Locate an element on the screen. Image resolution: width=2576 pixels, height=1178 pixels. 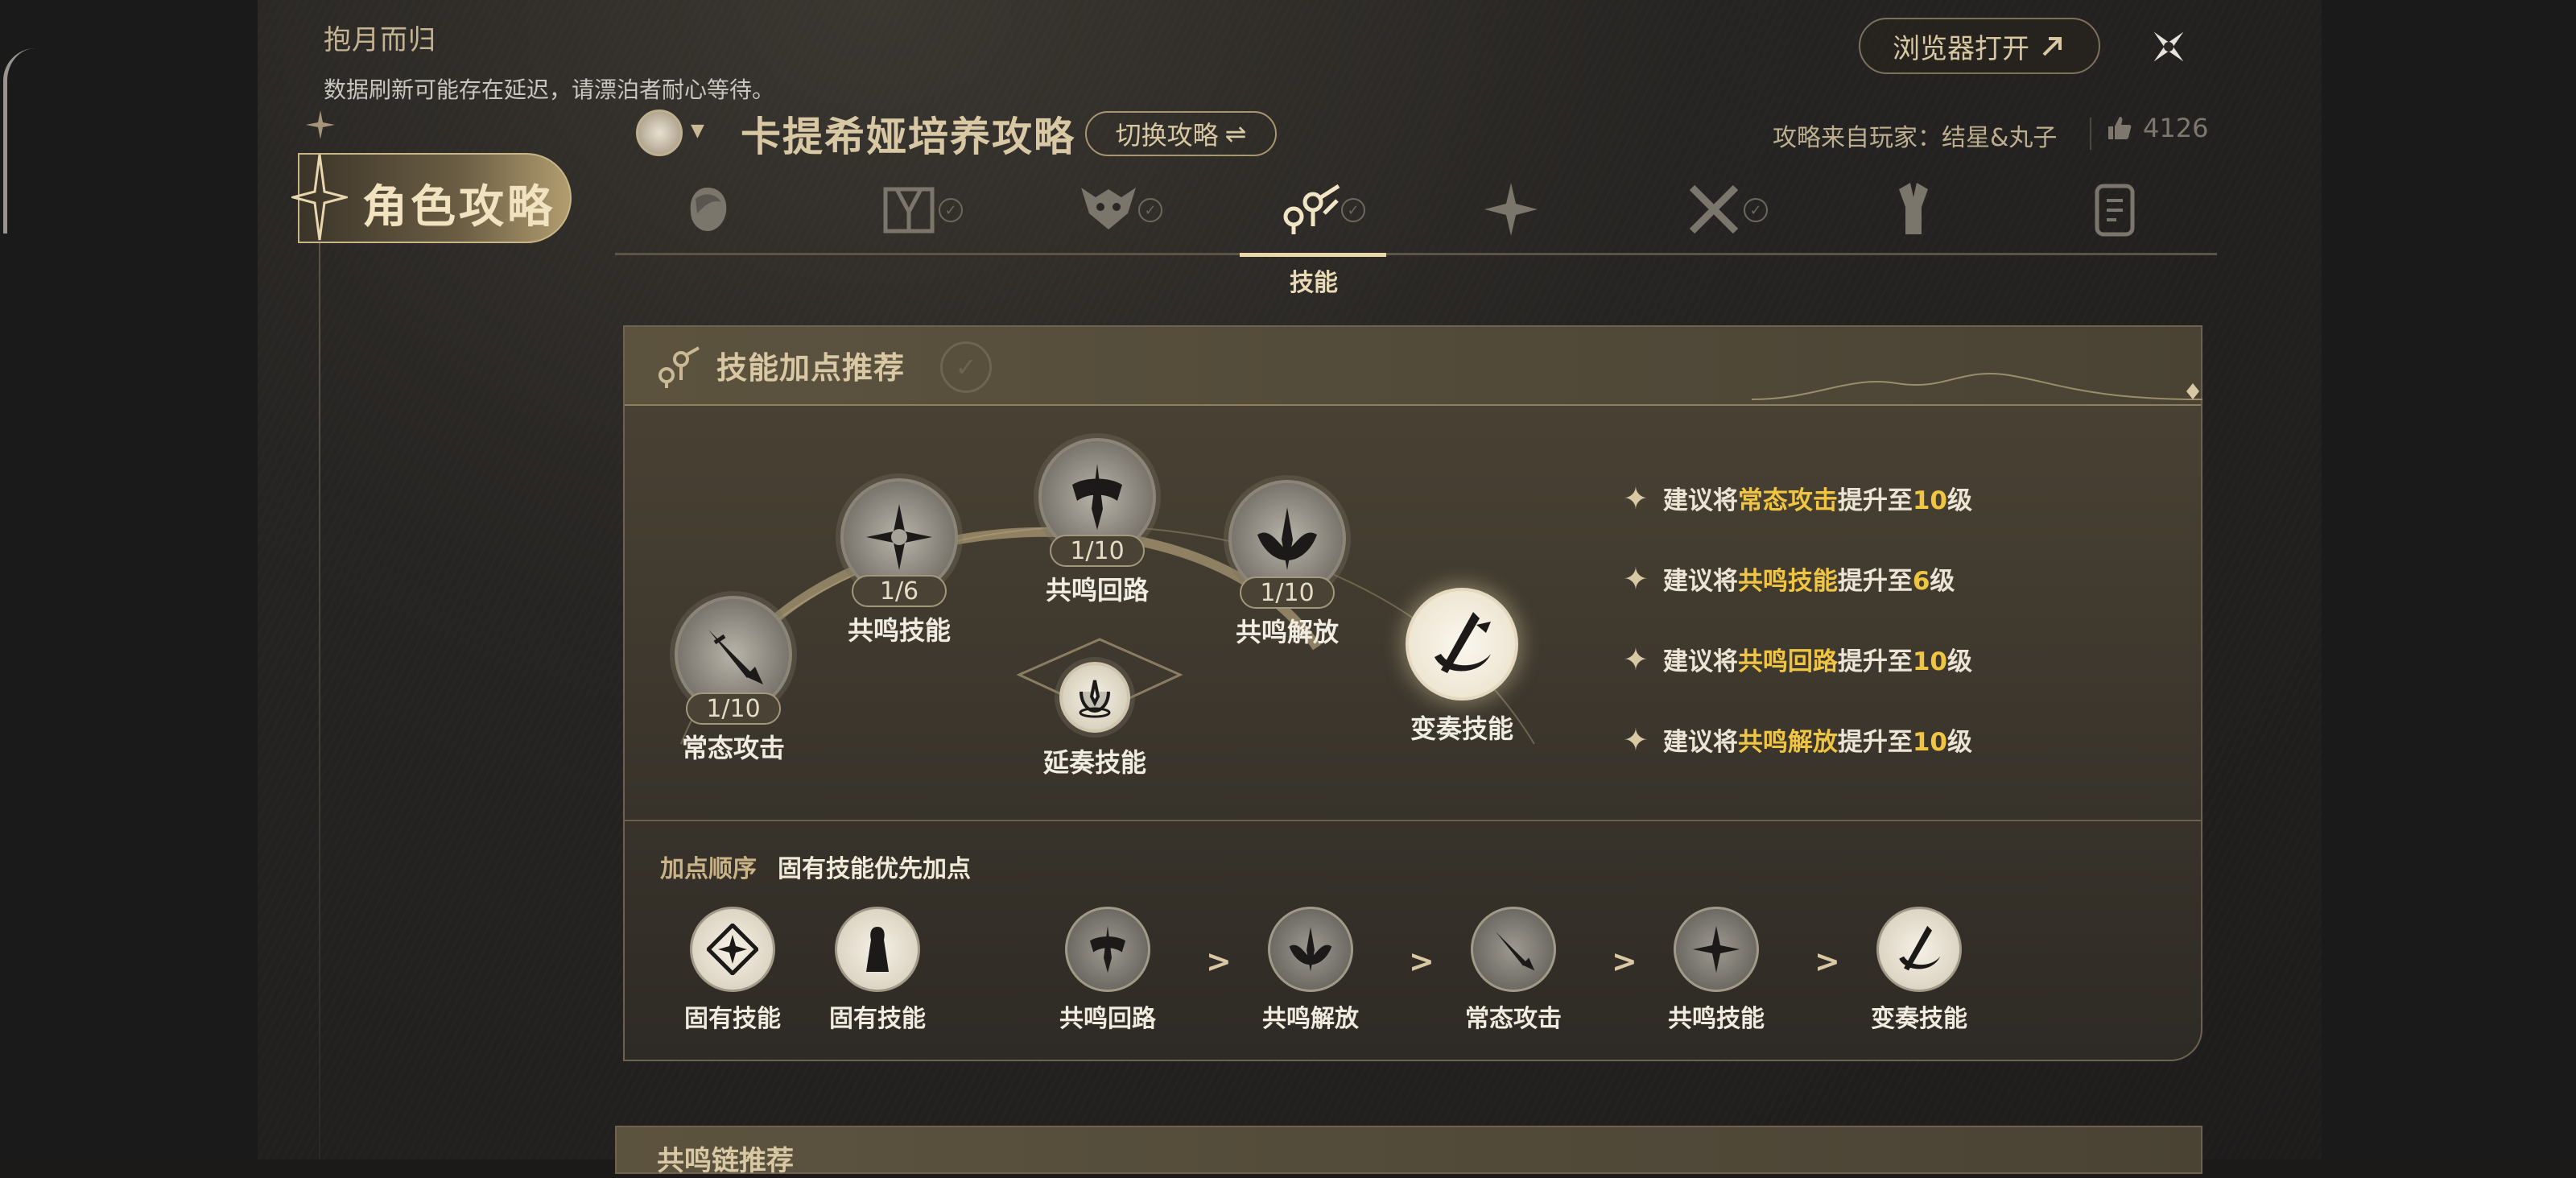
tab-echo: ✓ is located at coordinates (1113, 209).